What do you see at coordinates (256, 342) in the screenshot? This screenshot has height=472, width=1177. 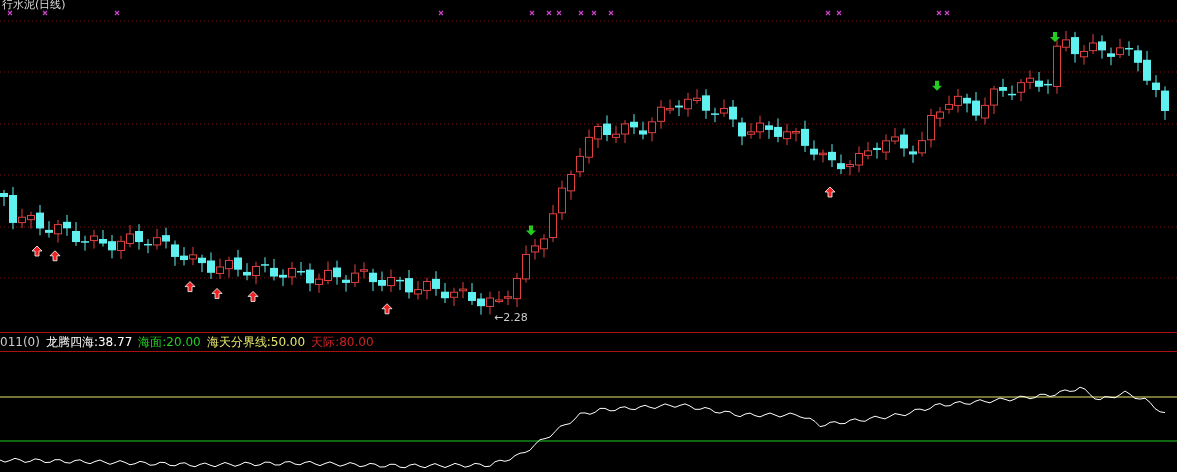 I see `indicator-value: 海天分界线:50.00` at bounding box center [256, 342].